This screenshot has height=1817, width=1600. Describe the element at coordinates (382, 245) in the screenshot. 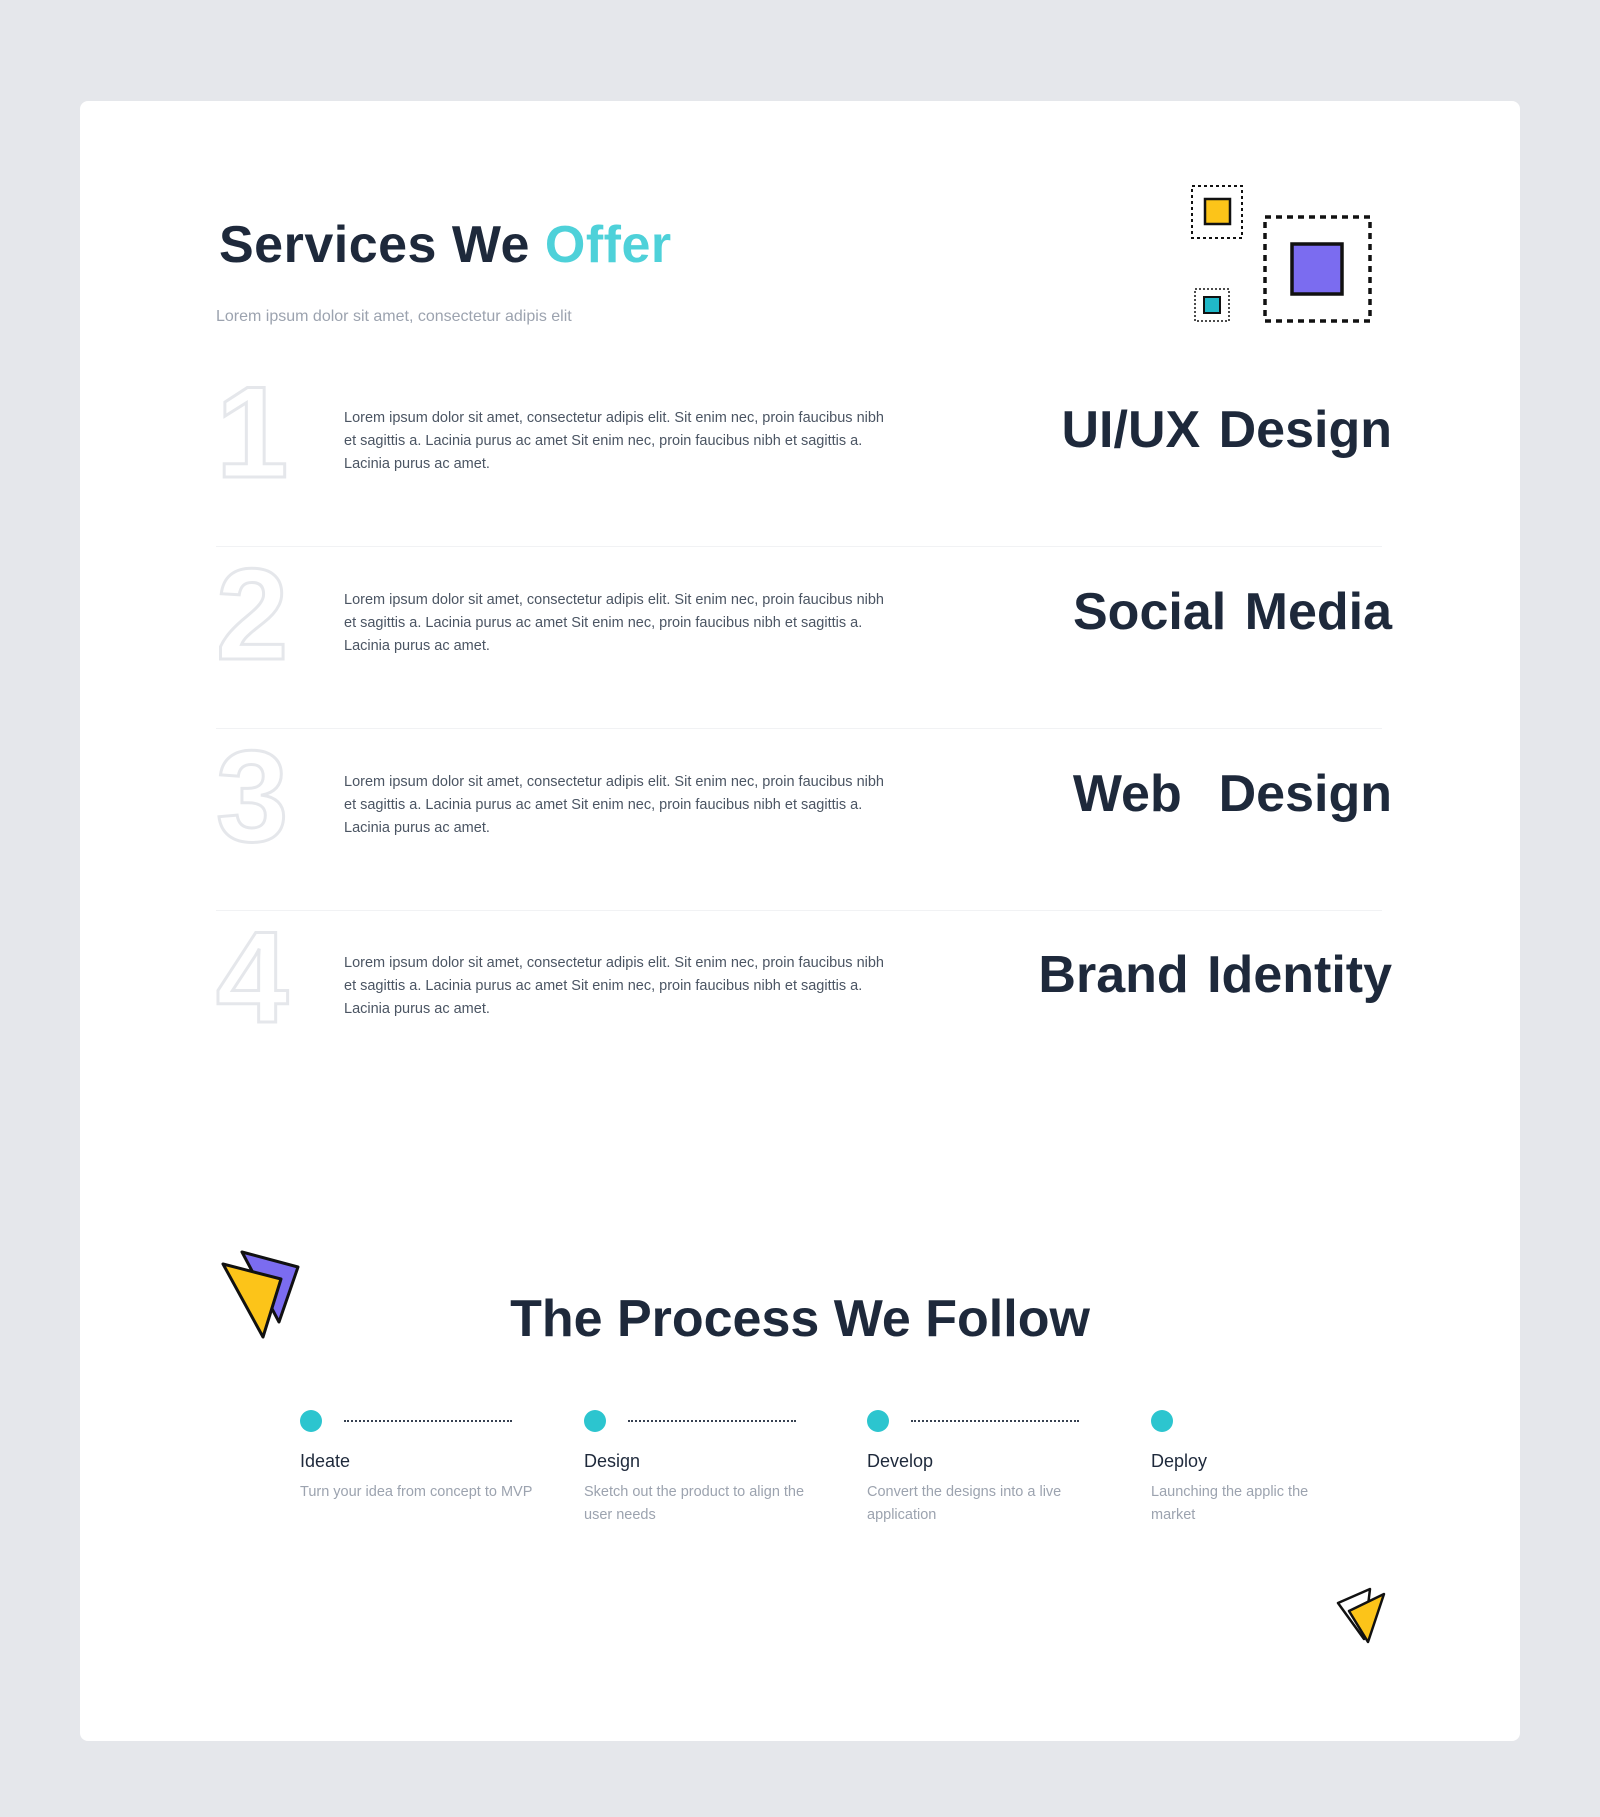

I see `title-main: Services We` at that location.